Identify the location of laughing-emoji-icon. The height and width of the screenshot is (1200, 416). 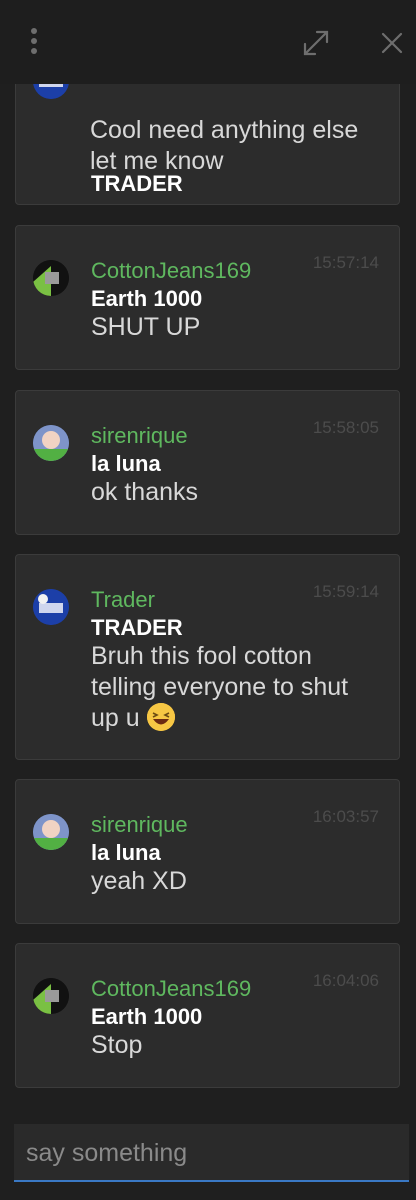
(160, 717).